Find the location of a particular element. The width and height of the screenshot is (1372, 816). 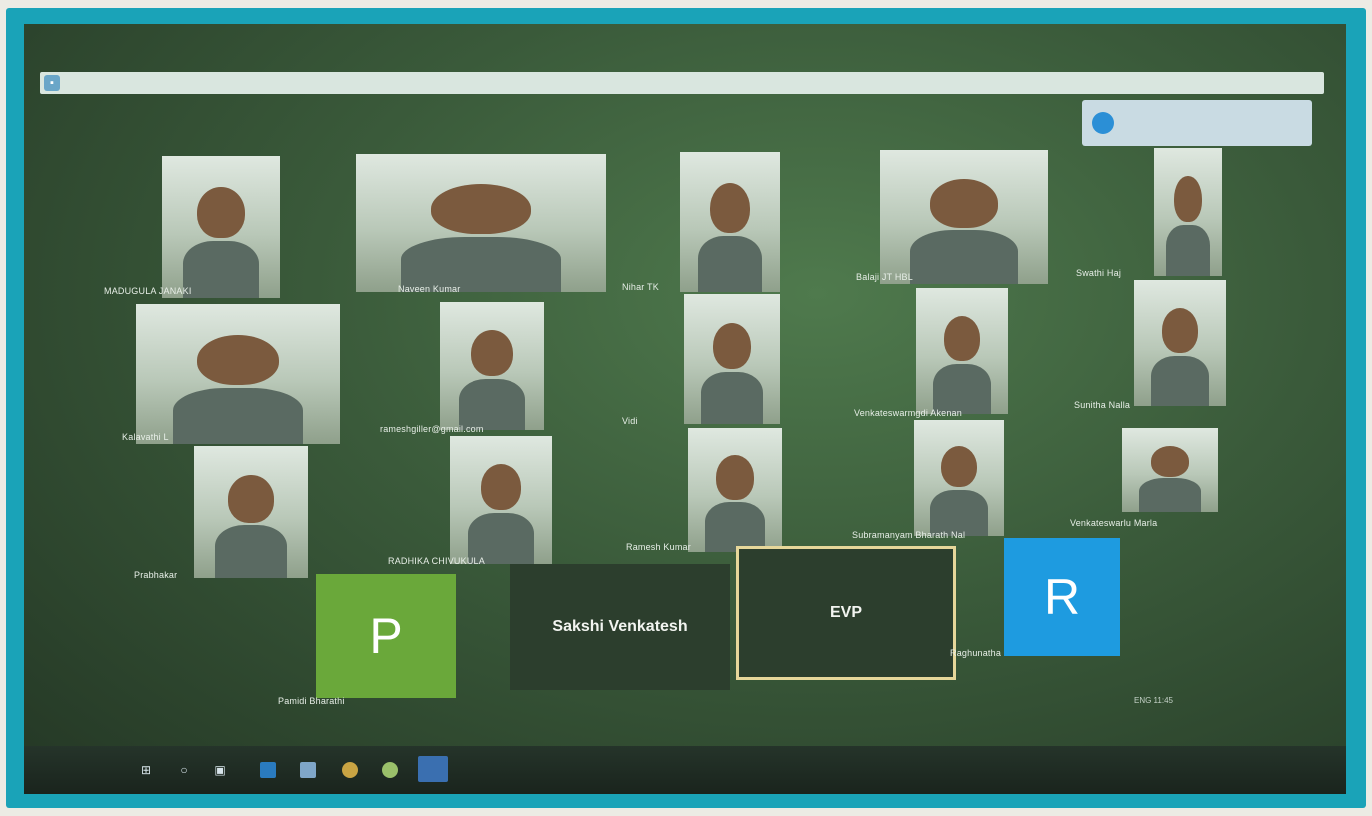

participant-name: Sakshi Venkatesh is located at coordinates (620, 626).